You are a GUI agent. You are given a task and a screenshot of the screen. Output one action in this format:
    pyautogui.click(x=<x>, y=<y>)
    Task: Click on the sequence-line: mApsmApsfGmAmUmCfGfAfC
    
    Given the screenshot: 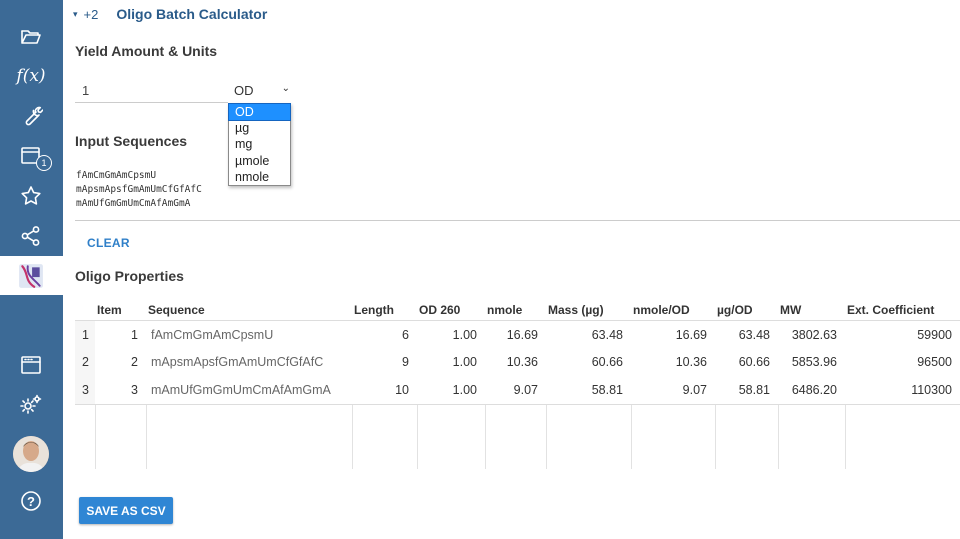 What is the action you would take?
    pyautogui.click(x=139, y=189)
    